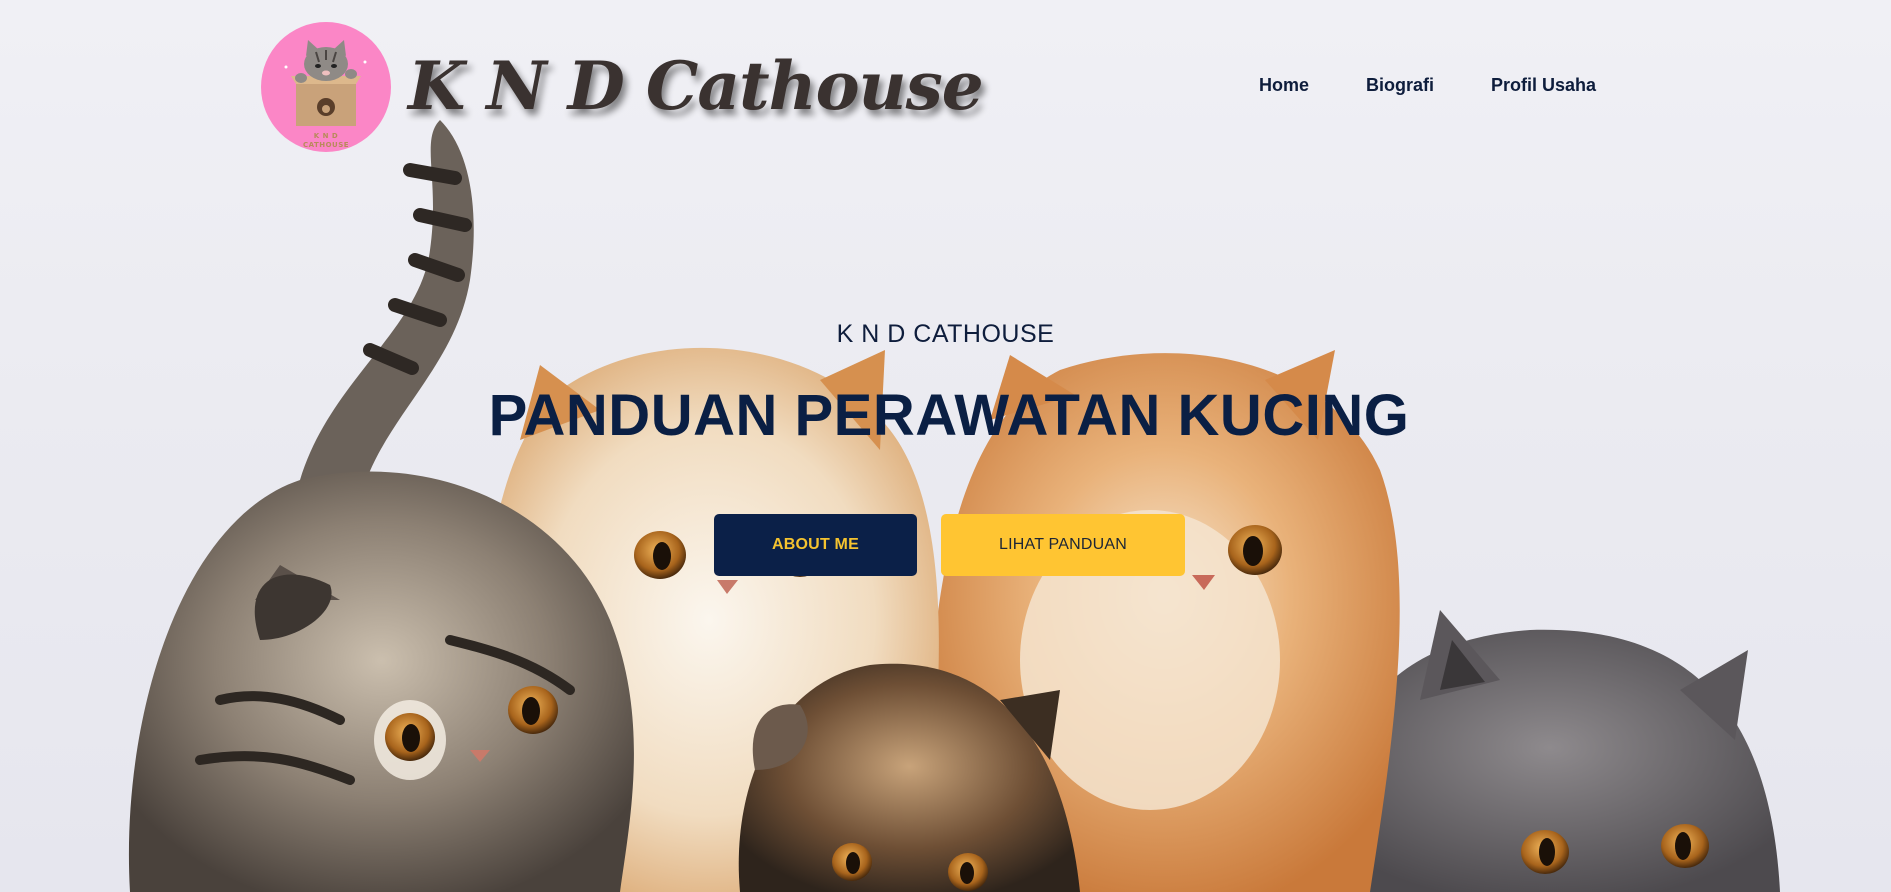 The width and height of the screenshot is (1891, 892). I want to click on nav-biografi-link: Biografi, so click(1400, 85).